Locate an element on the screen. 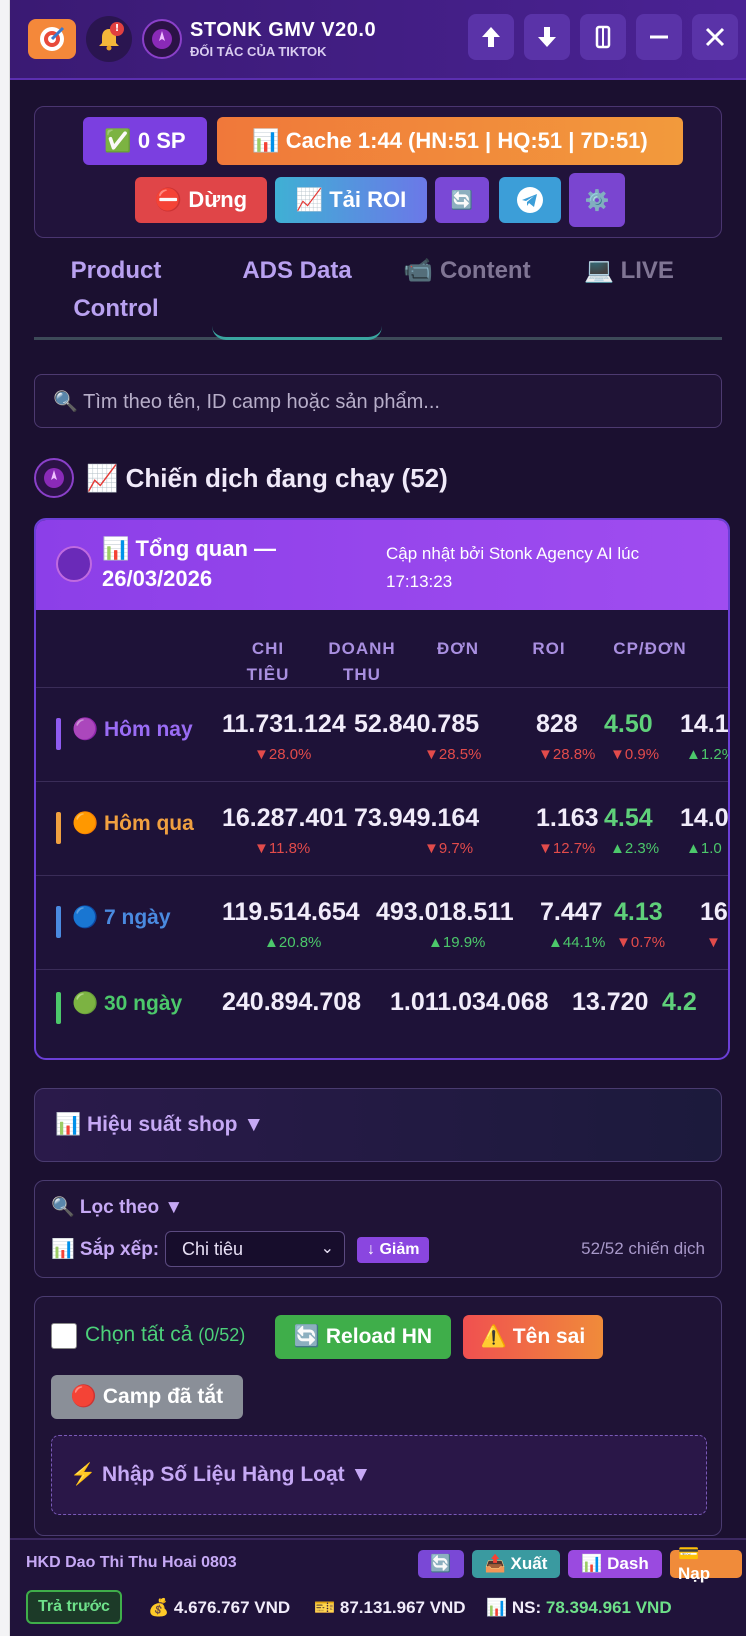  value-revenue: 52.840.785 is located at coordinates (417, 724).